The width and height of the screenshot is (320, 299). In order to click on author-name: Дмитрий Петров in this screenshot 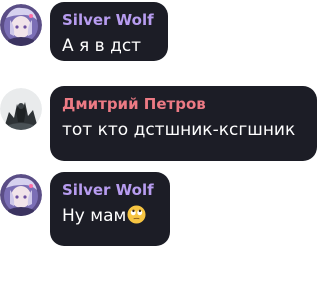, I will do `click(183, 104)`.